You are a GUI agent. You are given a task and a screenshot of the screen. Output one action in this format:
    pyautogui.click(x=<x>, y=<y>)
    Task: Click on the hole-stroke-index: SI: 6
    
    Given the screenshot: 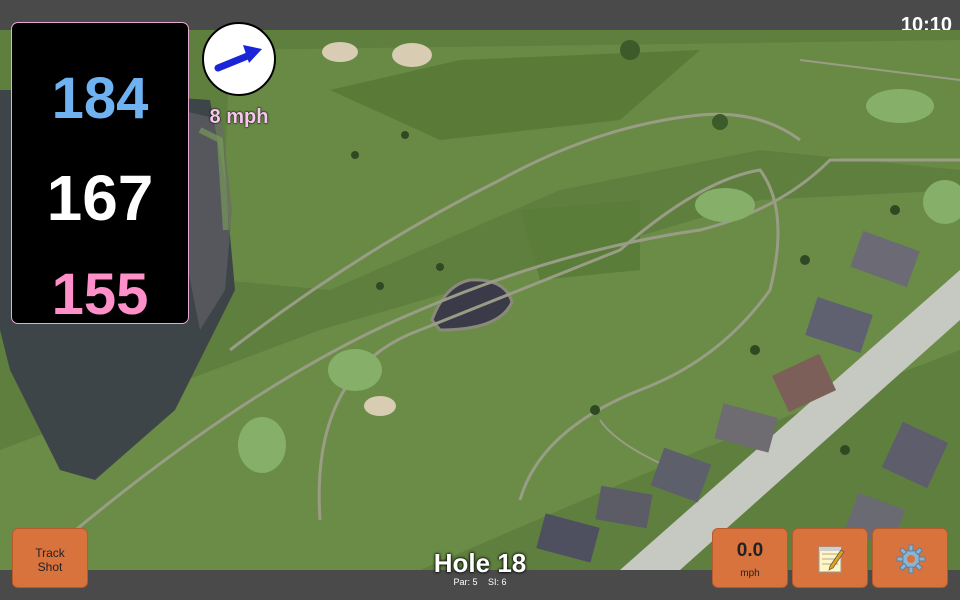 What is the action you would take?
    pyautogui.click(x=497, y=582)
    